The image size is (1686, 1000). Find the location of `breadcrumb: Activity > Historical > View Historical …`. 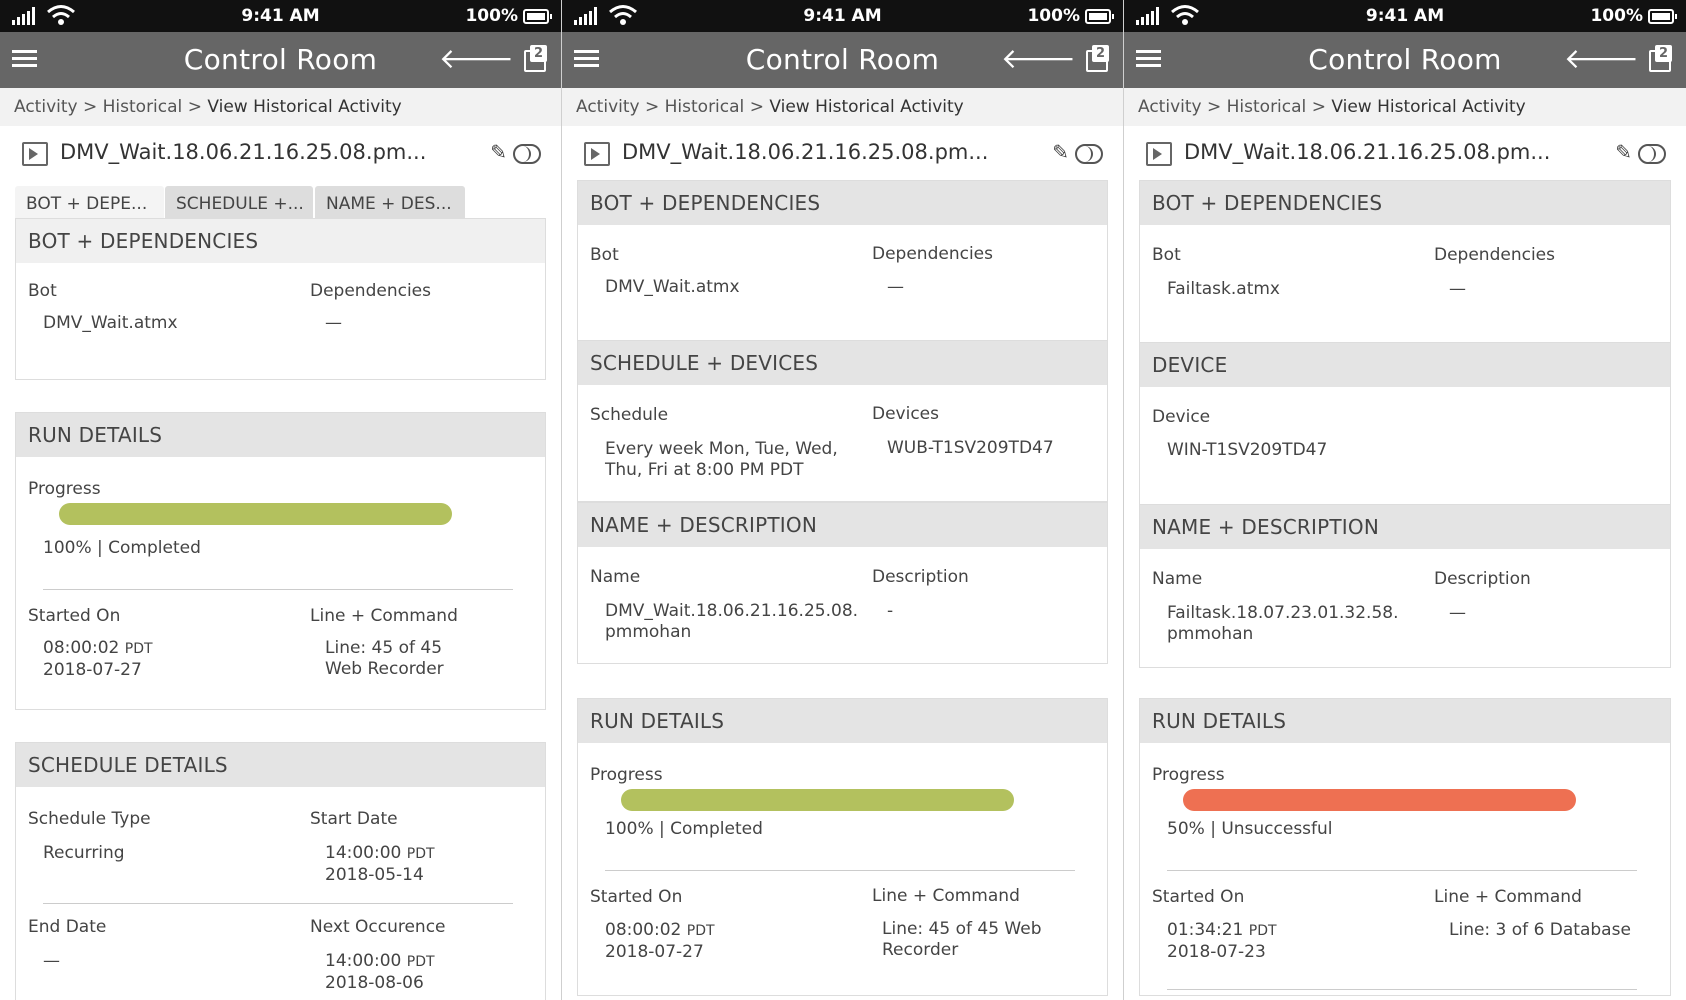

breadcrumb: Activity > Historical > View Historical … is located at coordinates (280, 107).